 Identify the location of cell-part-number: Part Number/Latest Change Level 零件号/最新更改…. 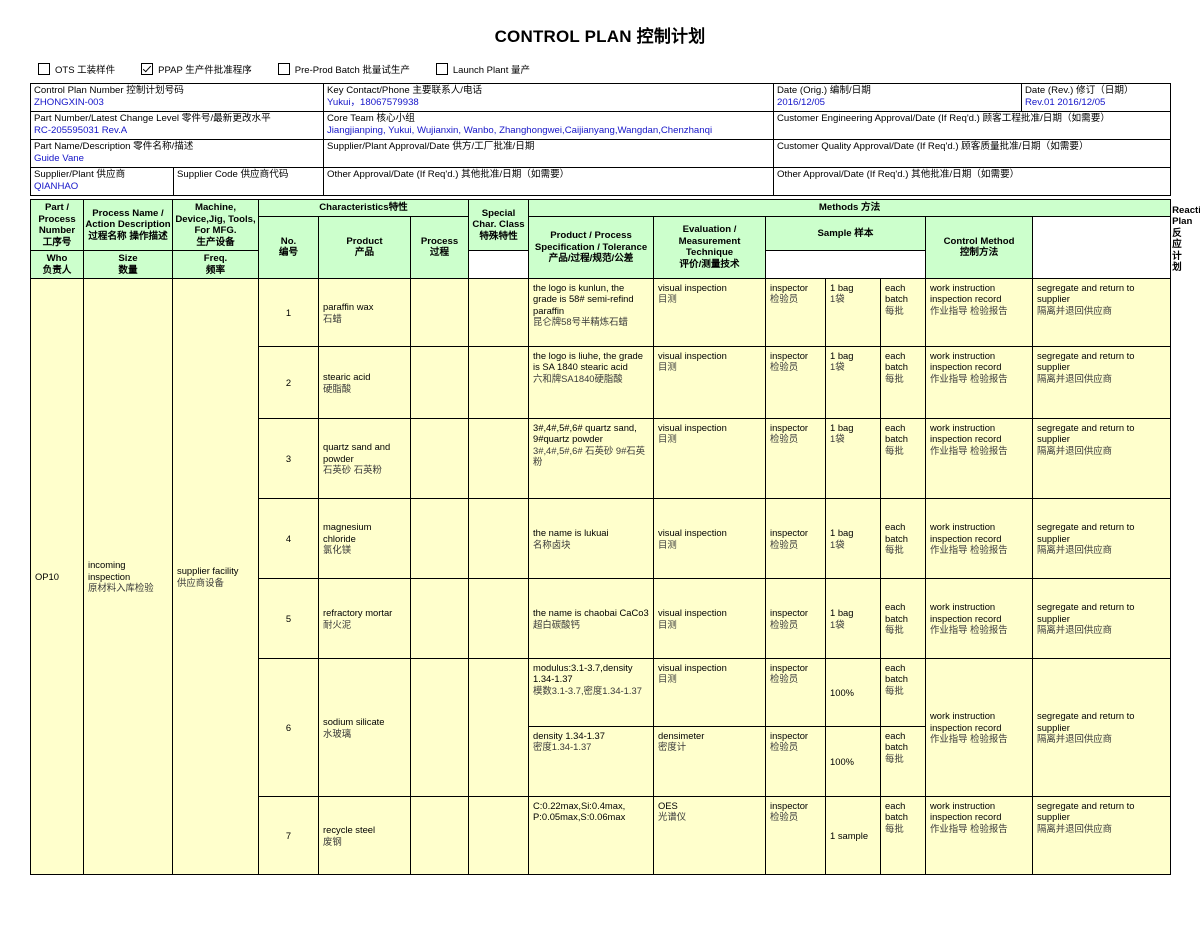
(177, 125).